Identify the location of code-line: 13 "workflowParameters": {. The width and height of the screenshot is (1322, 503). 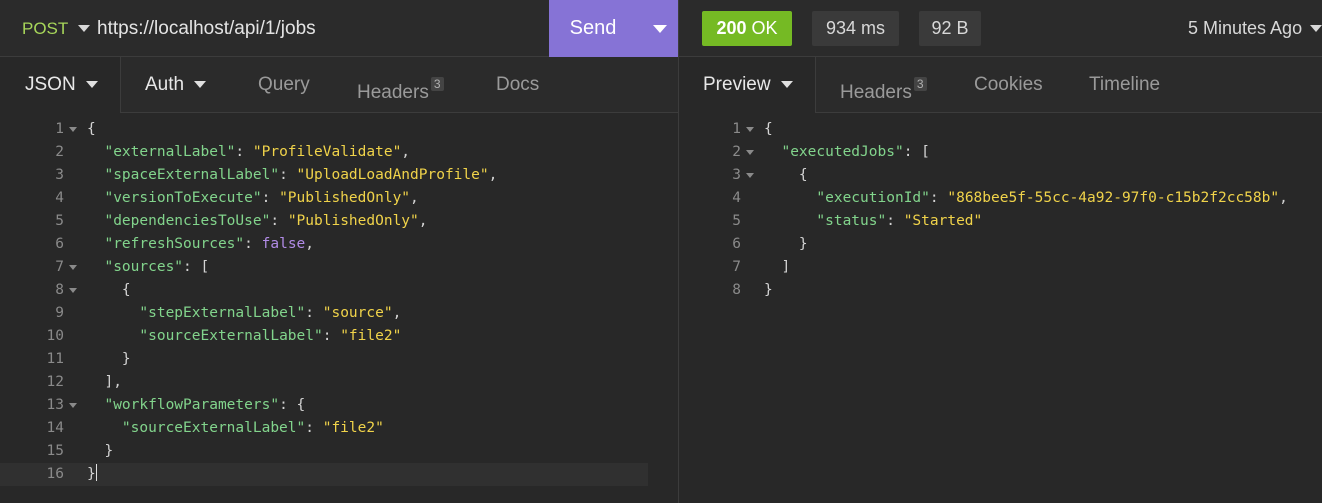
(339, 405).